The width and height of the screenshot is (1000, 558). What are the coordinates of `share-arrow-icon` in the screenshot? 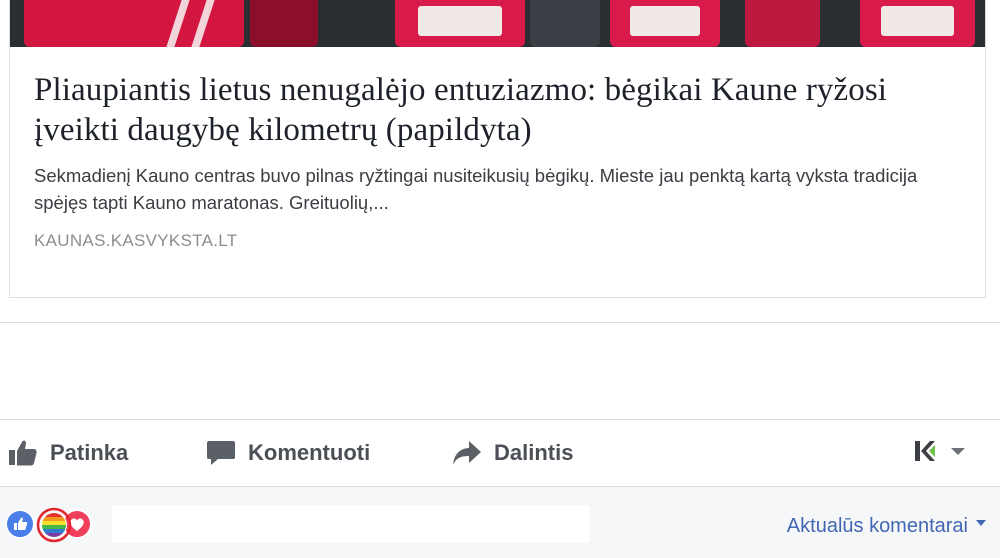 It's located at (467, 453).